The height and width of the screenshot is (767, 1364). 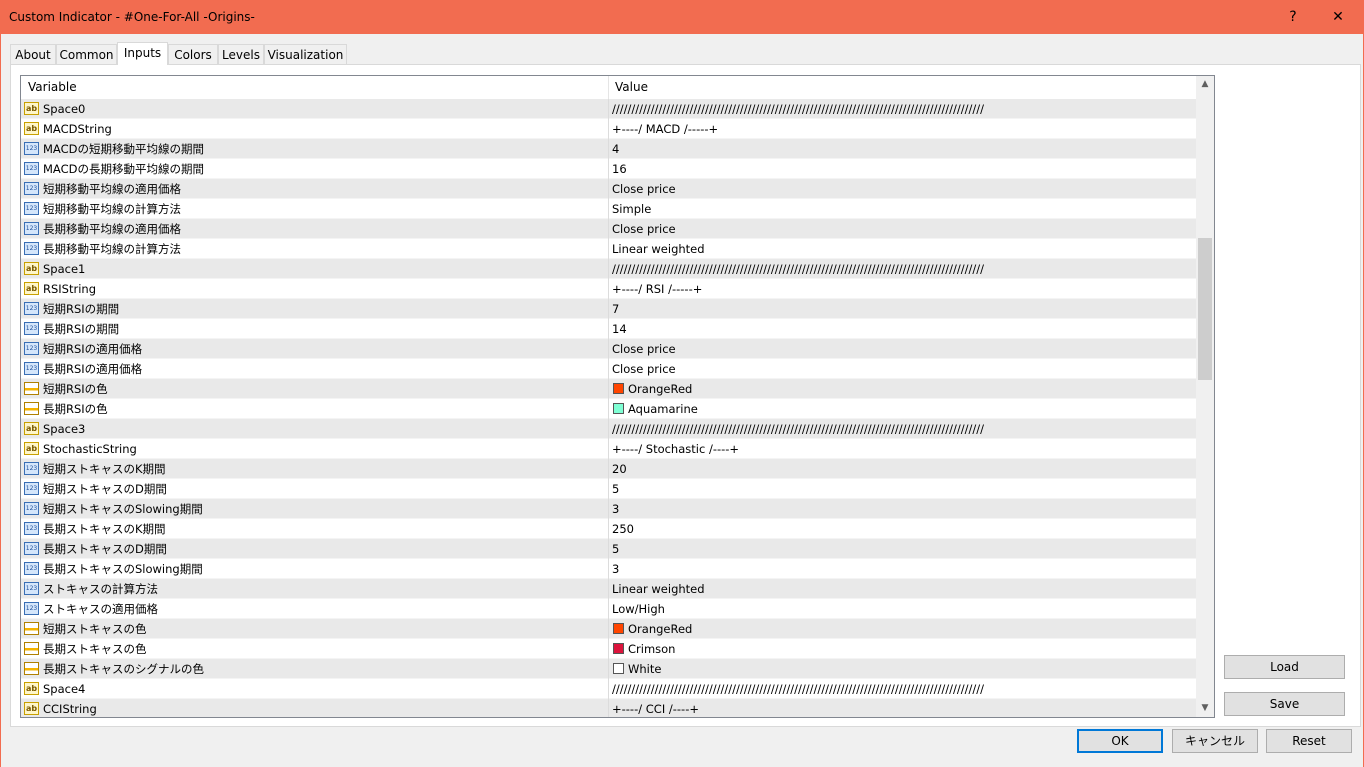 I want to click on variable-cell: 123 長期RSIの期間, so click(x=315, y=329).